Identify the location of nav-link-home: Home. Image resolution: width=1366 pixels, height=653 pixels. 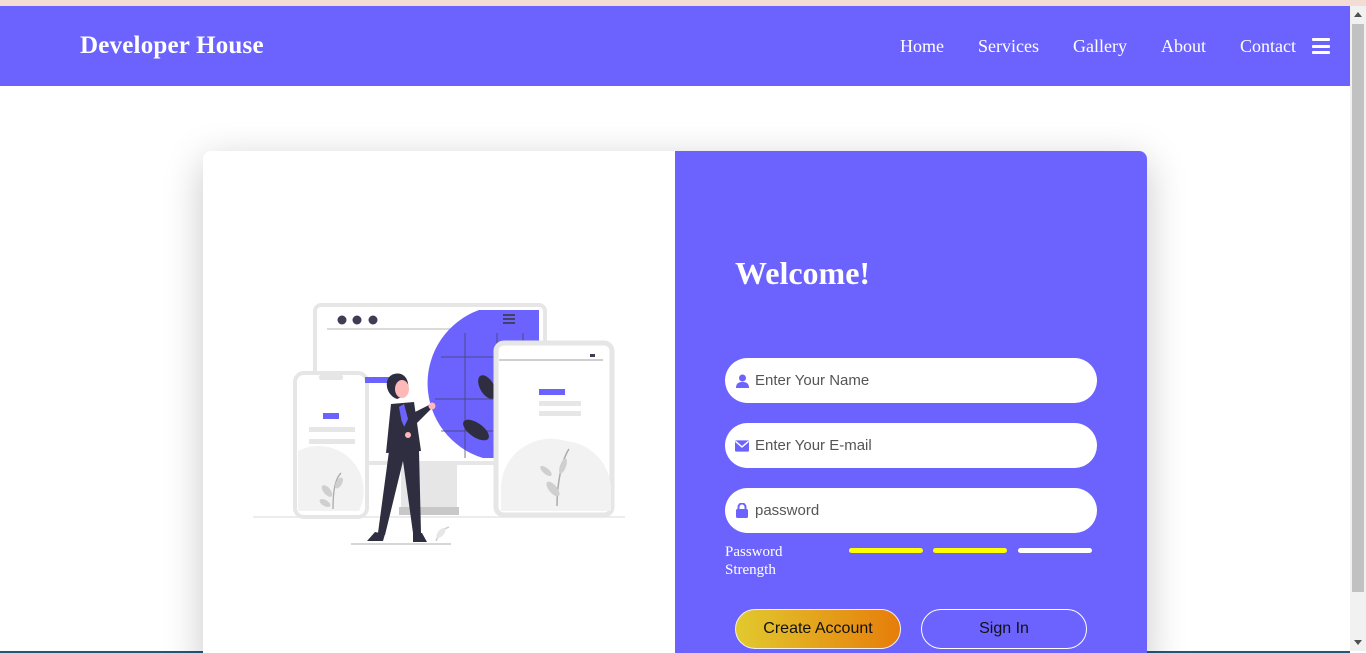
(922, 46).